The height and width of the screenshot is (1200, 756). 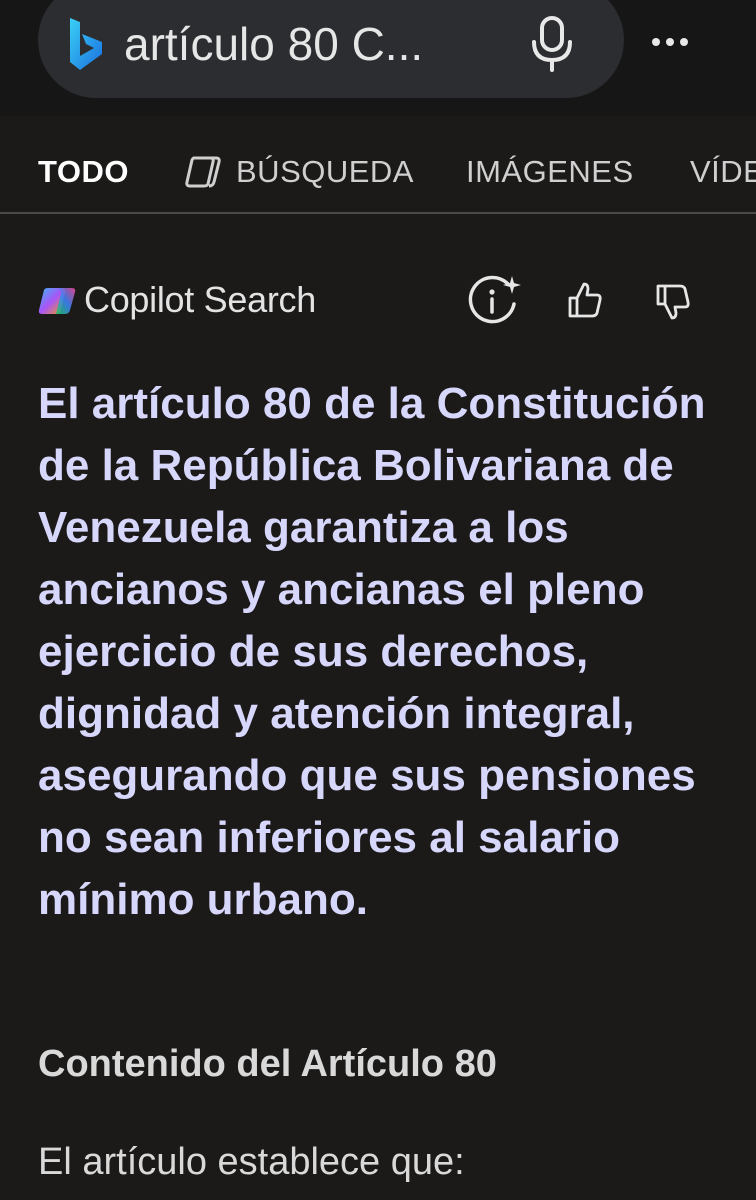 I want to click on bing-logo-icon, so click(x=86, y=44).